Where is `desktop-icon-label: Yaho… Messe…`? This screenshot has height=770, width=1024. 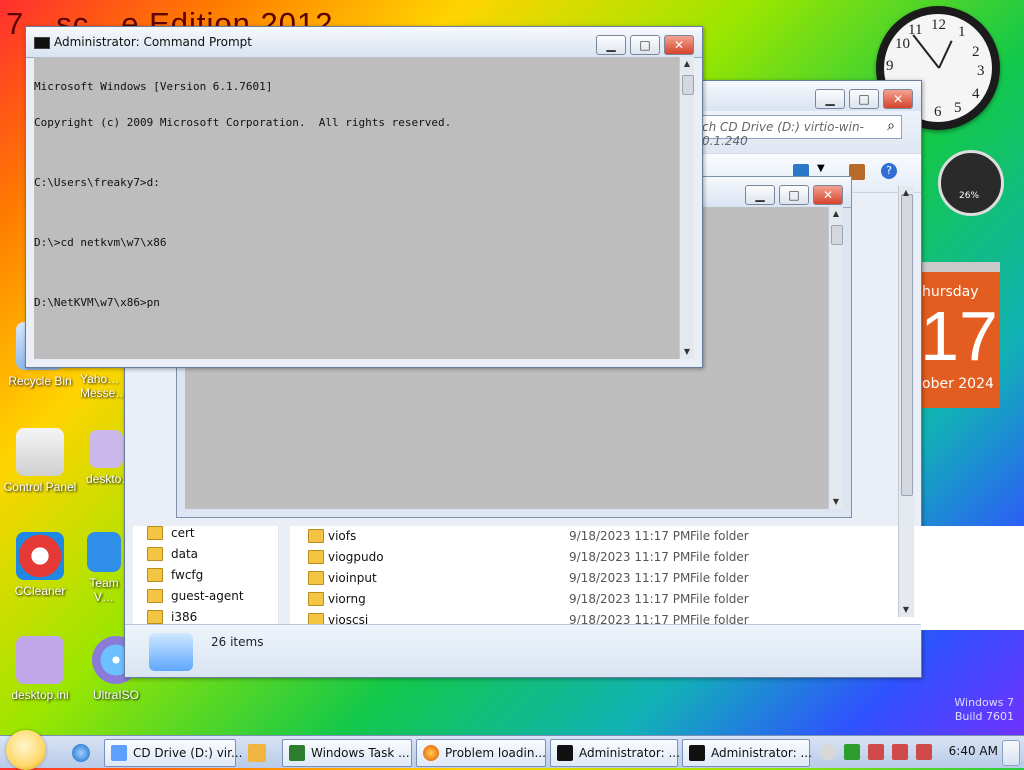 desktop-icon-label: Yaho… Messe… is located at coordinates (104, 386).